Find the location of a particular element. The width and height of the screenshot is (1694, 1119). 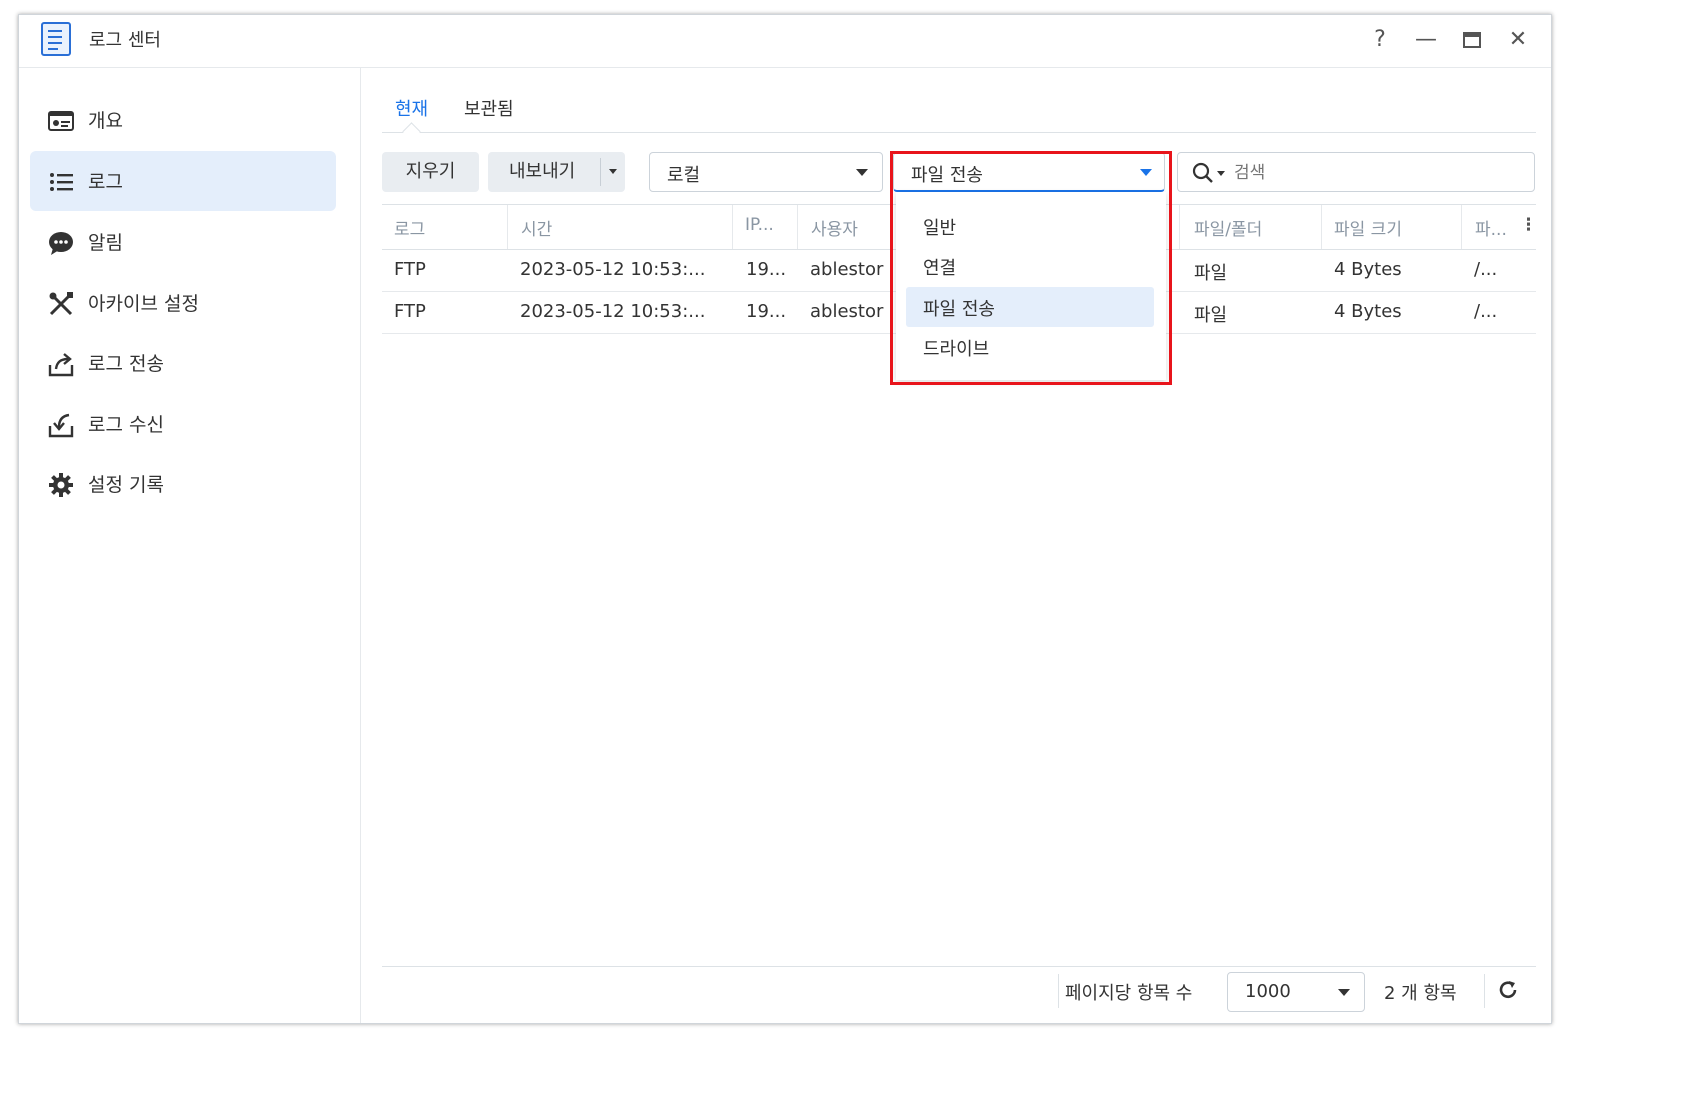

export-button-label: 내보내기 is located at coordinates (542, 171).